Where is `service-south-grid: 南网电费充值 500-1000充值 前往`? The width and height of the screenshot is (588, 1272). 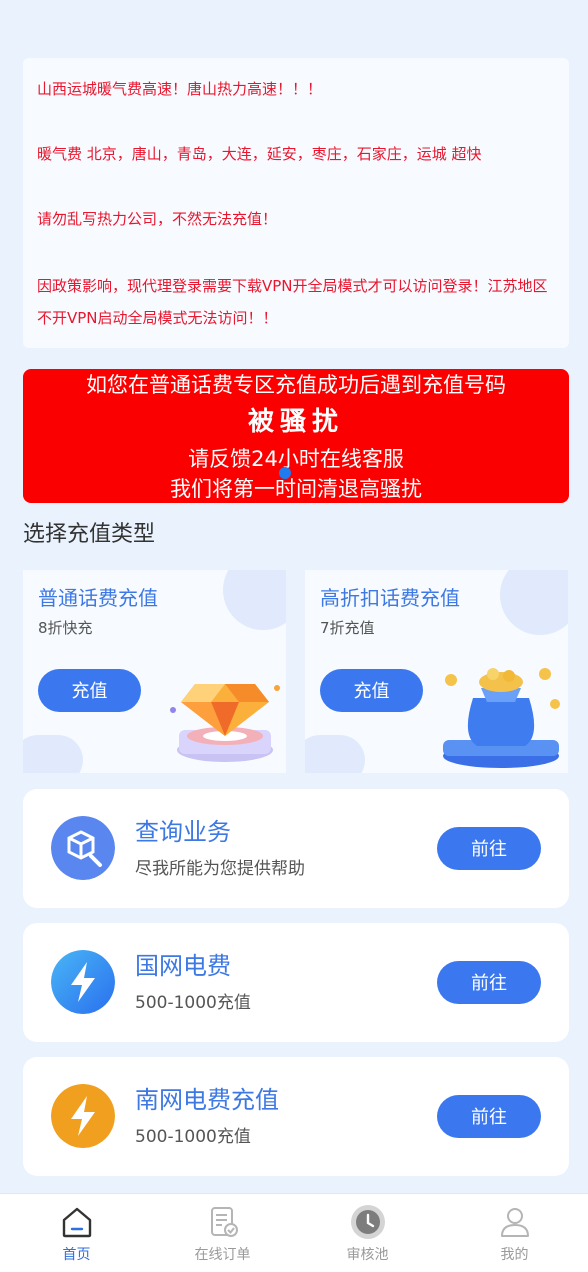 service-south-grid: 南网电费充值 500-1000充值 前往 is located at coordinates (296, 1116).